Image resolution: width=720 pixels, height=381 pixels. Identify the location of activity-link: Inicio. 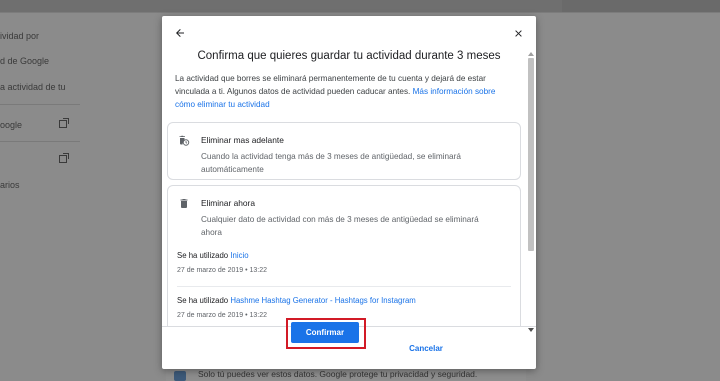
(239, 255).